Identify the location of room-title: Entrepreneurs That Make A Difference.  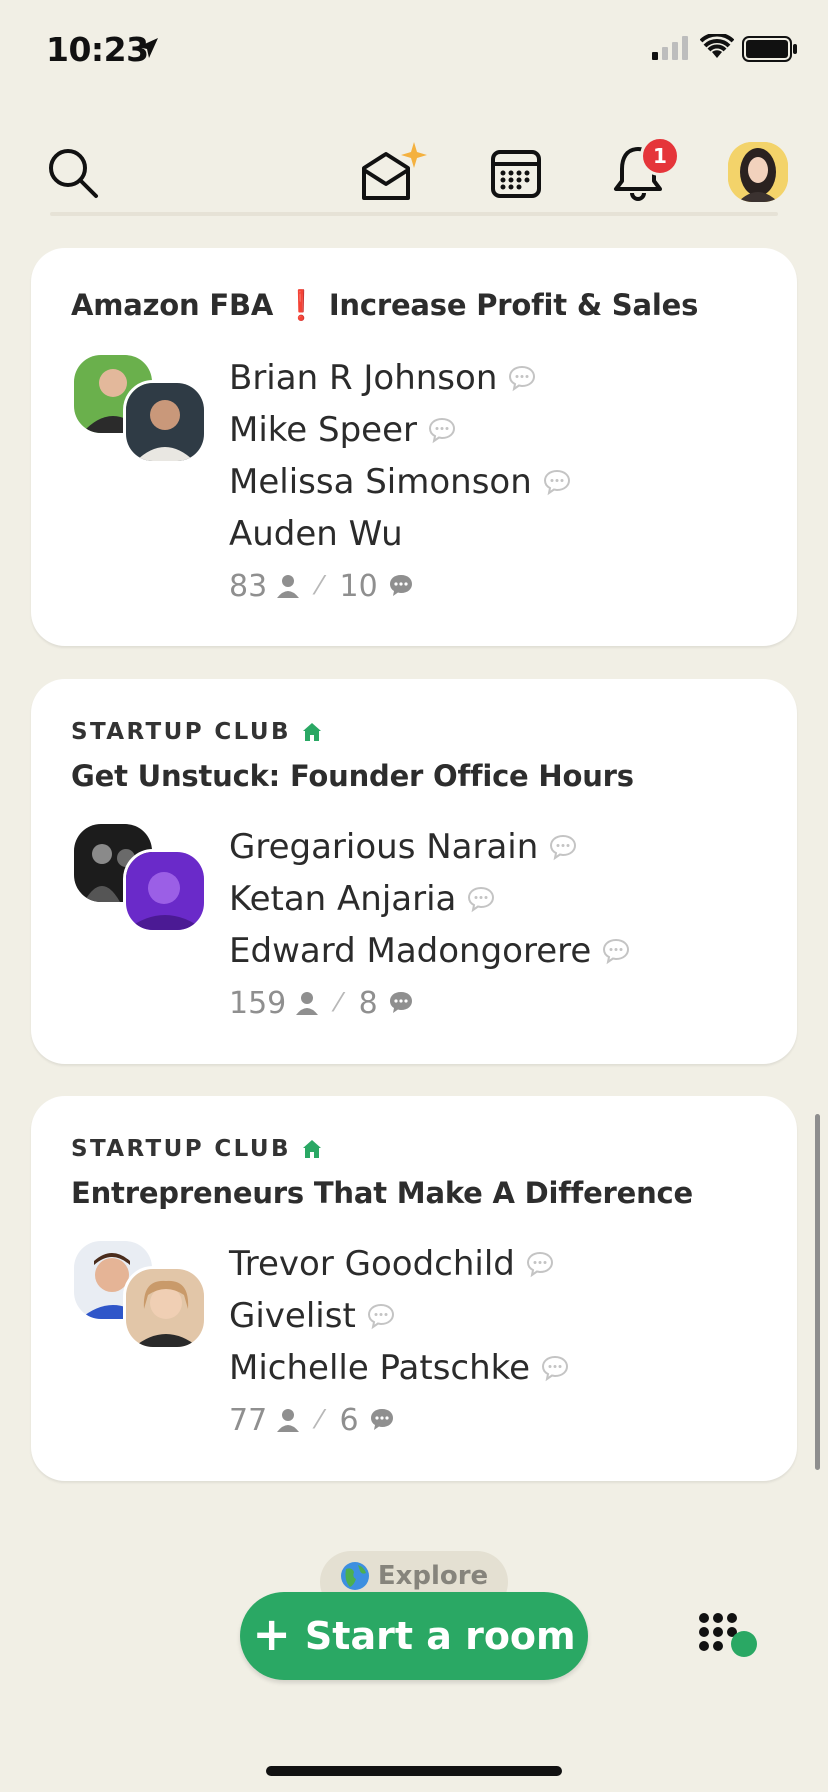
(382, 1193).